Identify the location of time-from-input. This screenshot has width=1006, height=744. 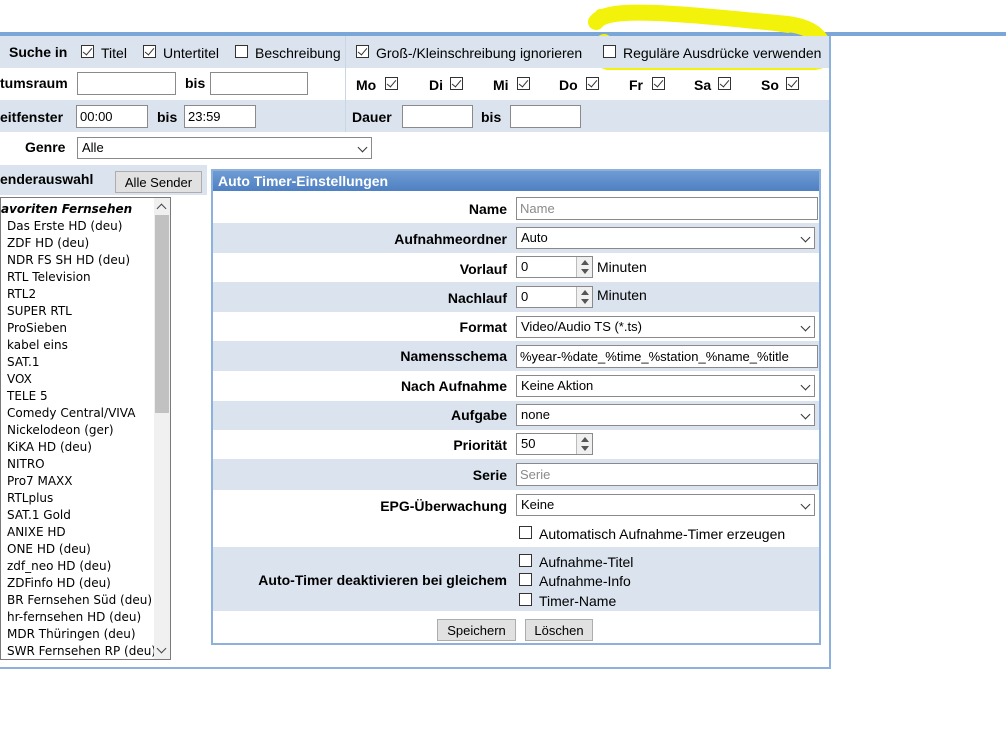
(112, 116).